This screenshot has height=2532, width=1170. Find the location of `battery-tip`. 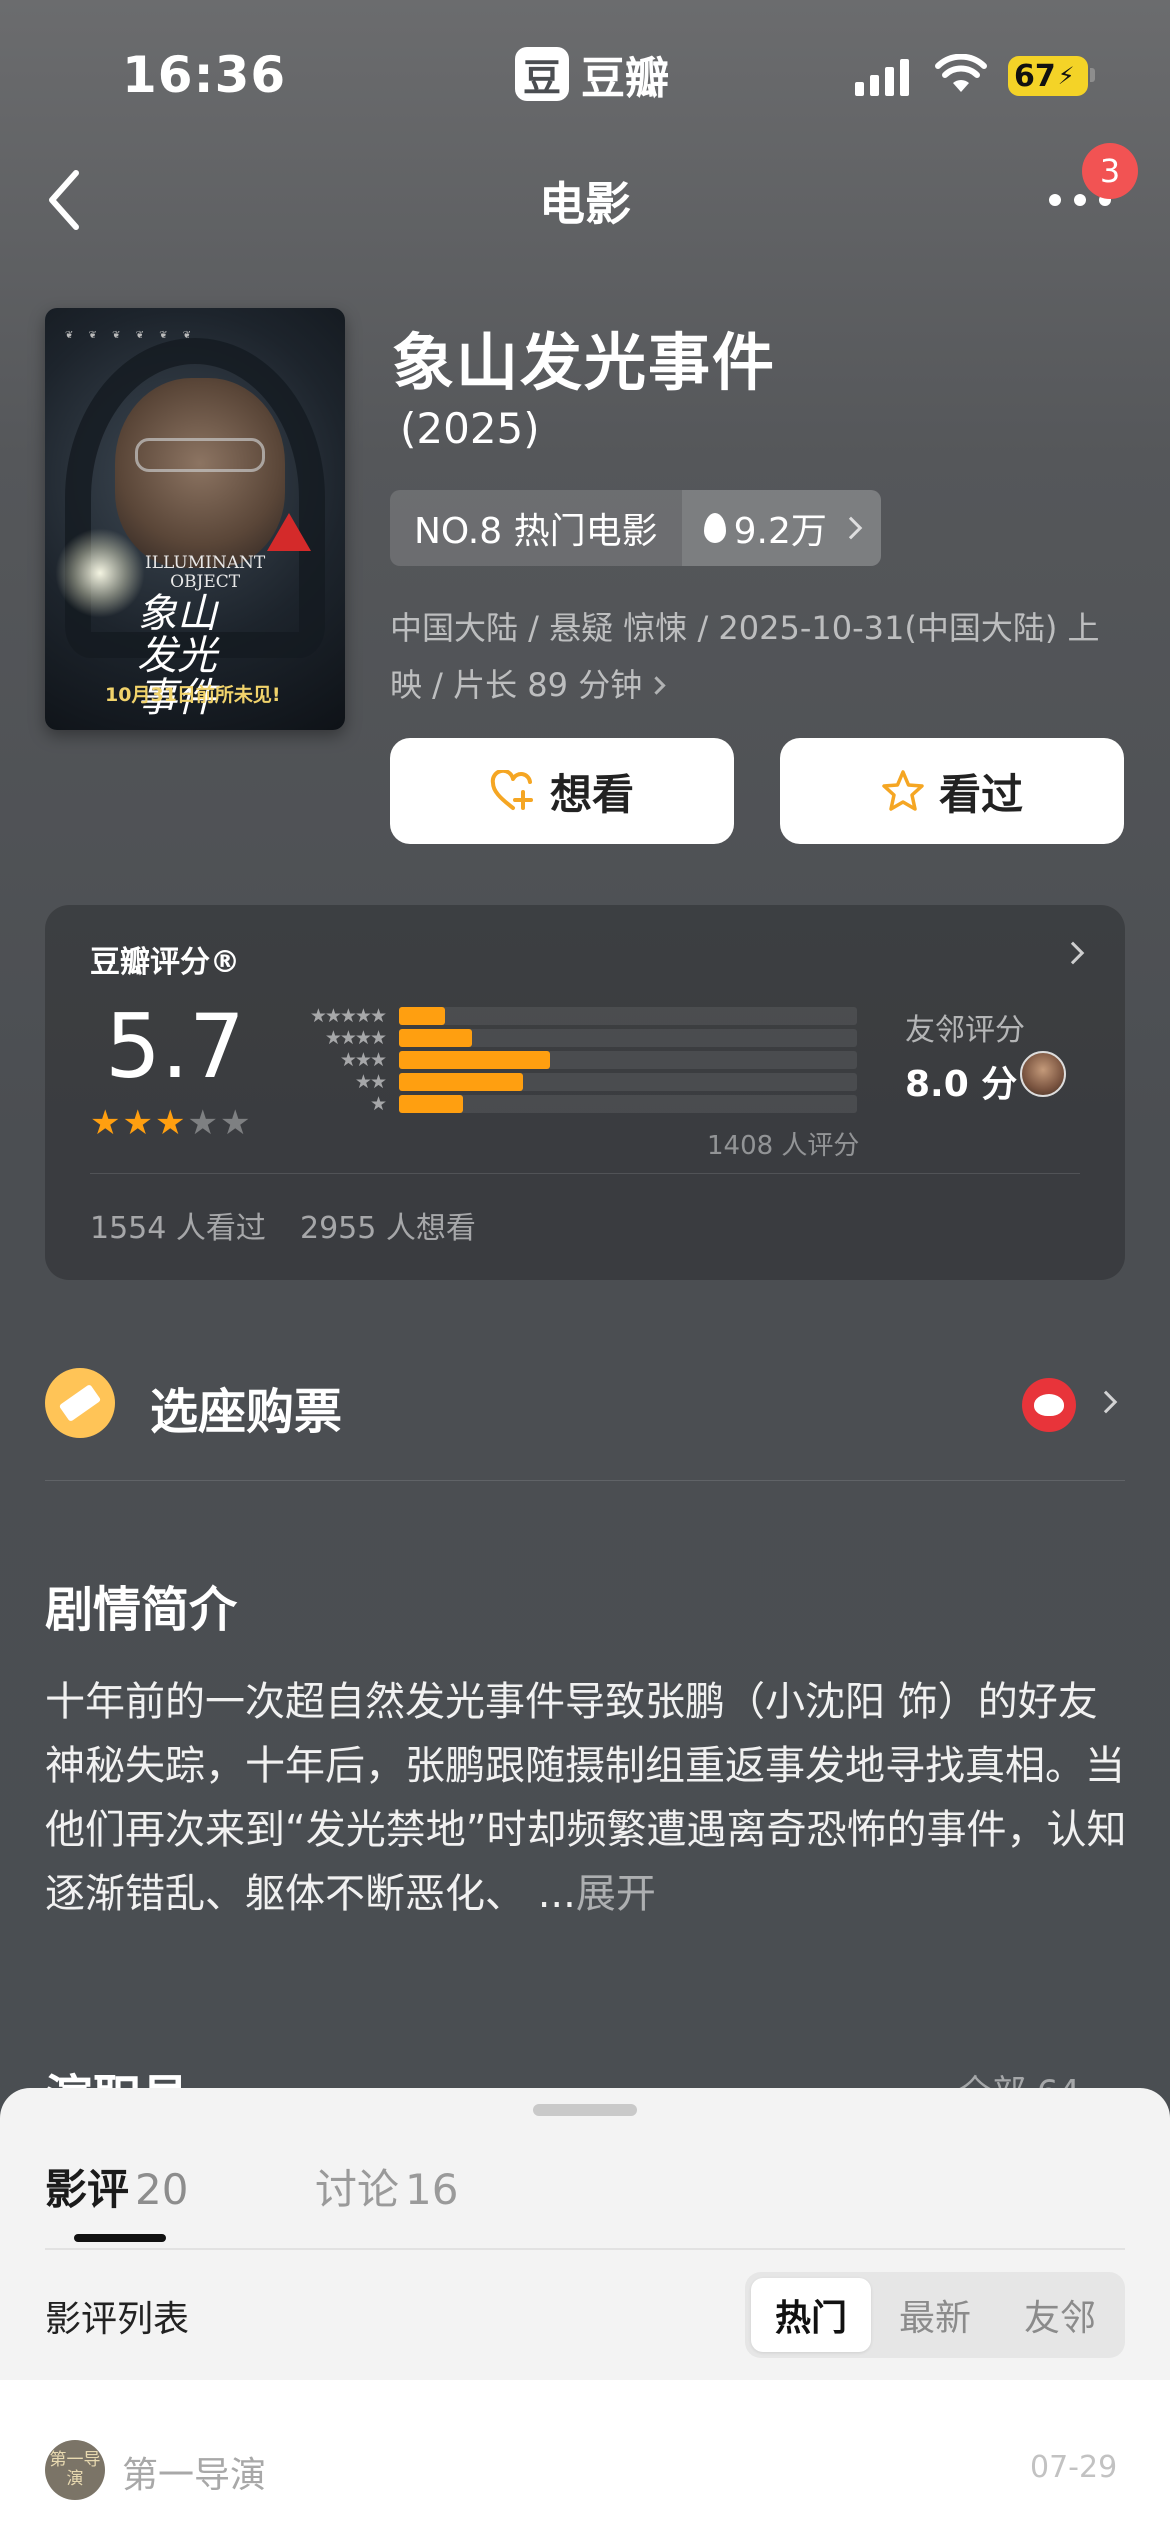

battery-tip is located at coordinates (1092, 75).